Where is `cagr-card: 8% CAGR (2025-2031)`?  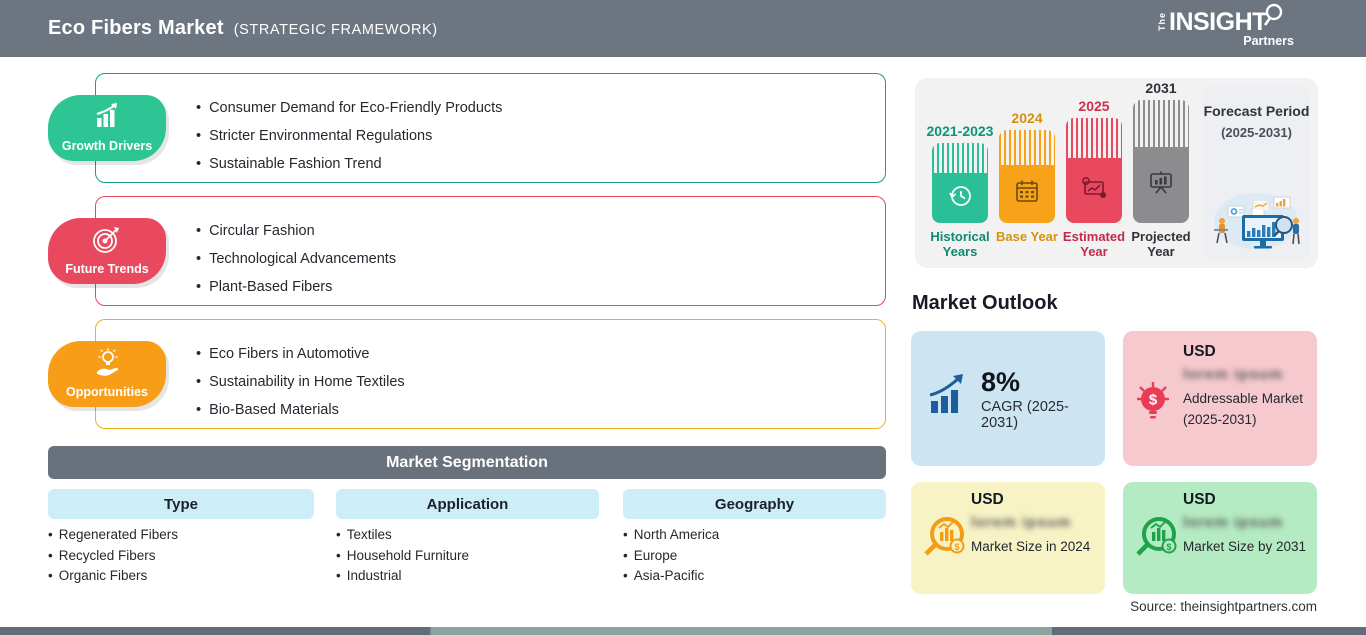 cagr-card: 8% CAGR (2025-2031) is located at coordinates (1008, 398).